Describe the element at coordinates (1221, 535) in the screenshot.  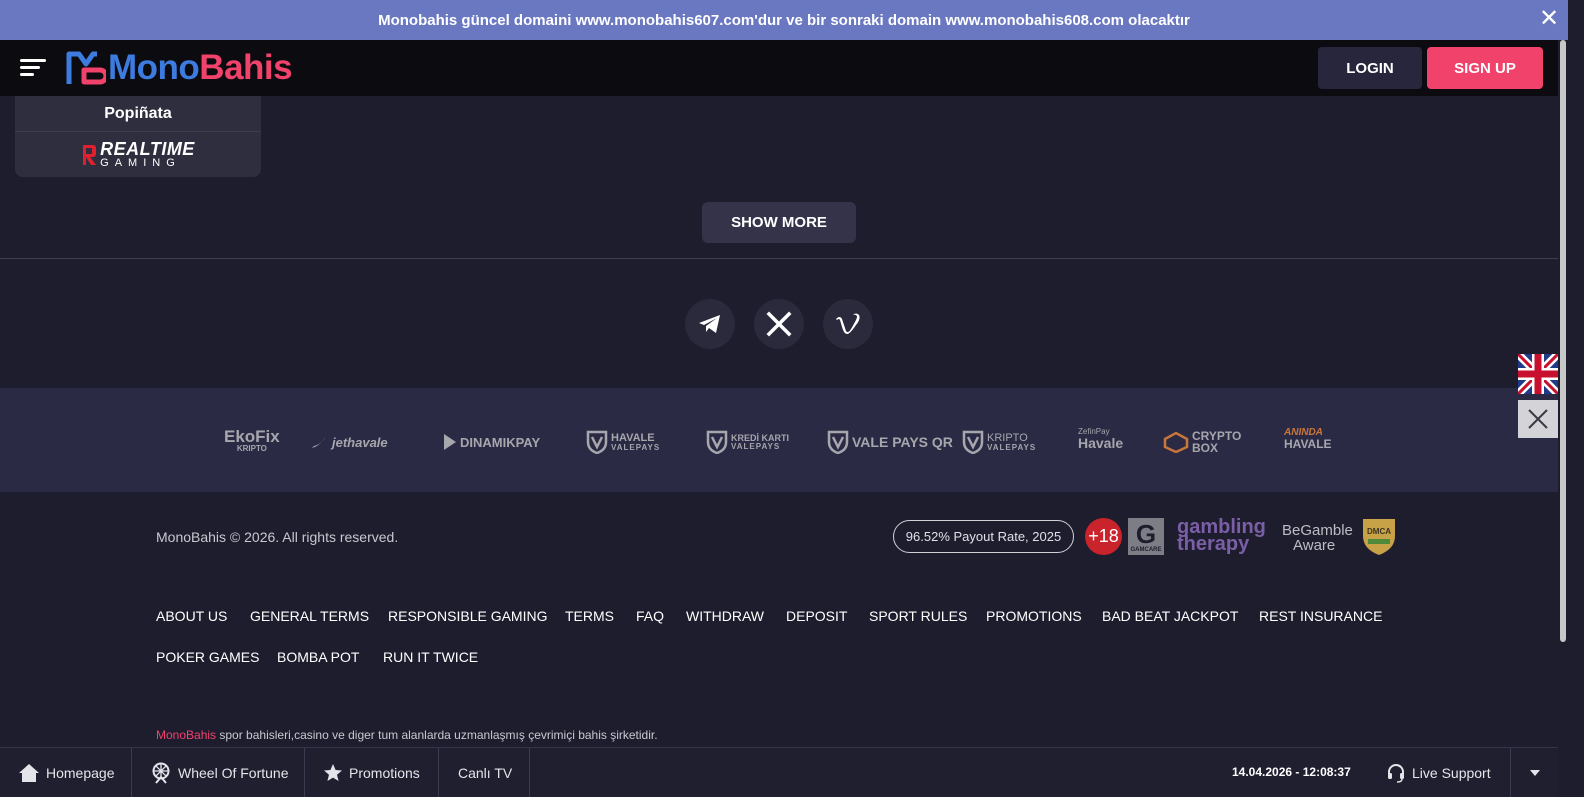
I see `gambling-therapy-logo: gambling therapy` at that location.